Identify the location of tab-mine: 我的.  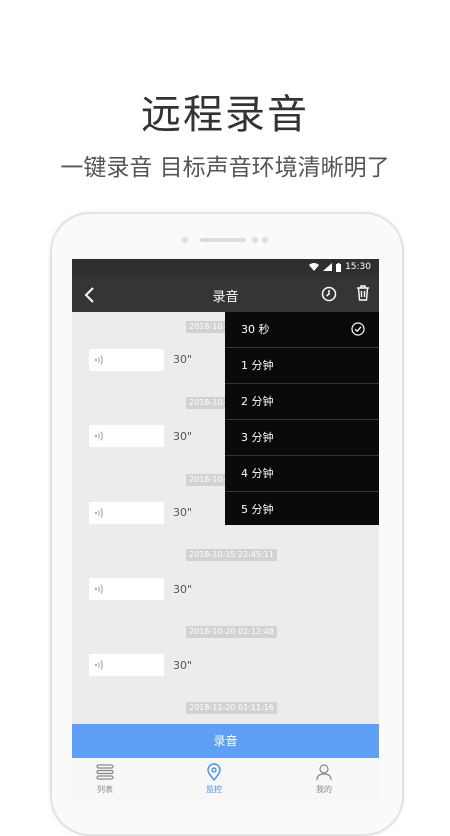
(324, 778).